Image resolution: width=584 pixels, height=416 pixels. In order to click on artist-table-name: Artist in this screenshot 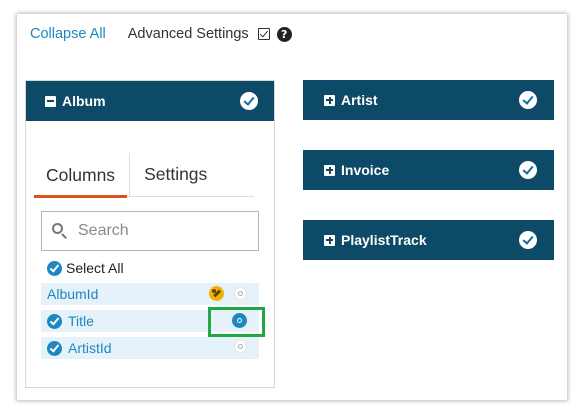, I will do `click(359, 100)`.